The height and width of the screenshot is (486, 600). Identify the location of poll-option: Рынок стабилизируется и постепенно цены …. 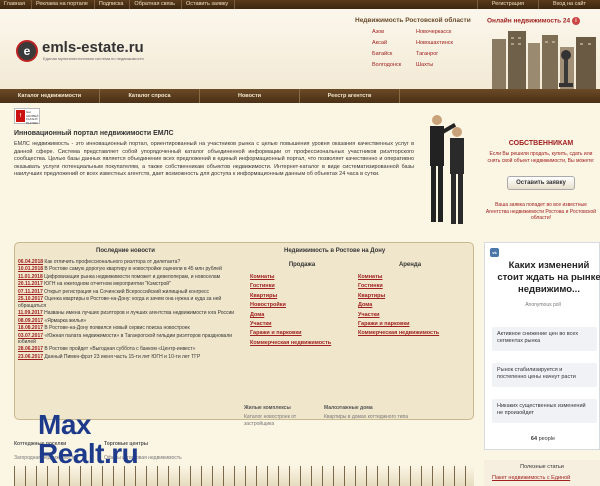
(544, 375).